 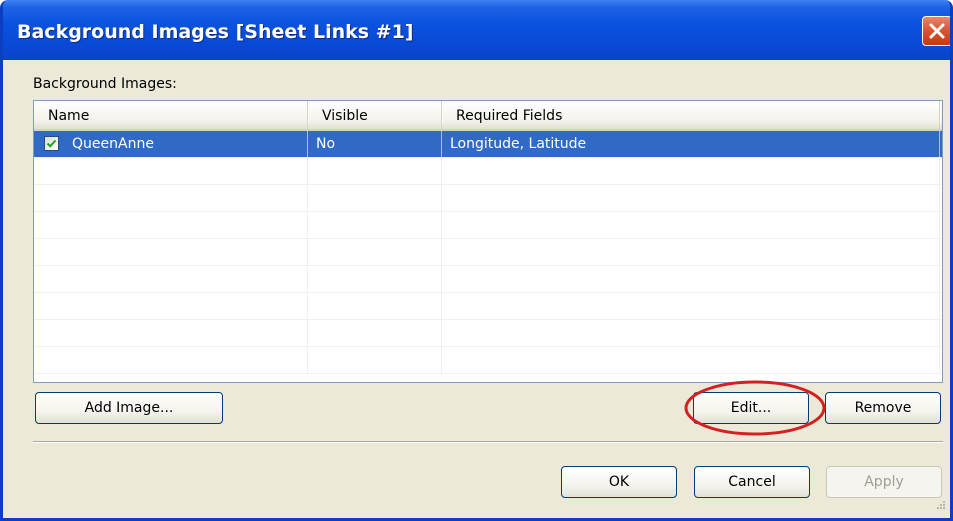 What do you see at coordinates (488, 442) in the screenshot?
I see `separator-line` at bounding box center [488, 442].